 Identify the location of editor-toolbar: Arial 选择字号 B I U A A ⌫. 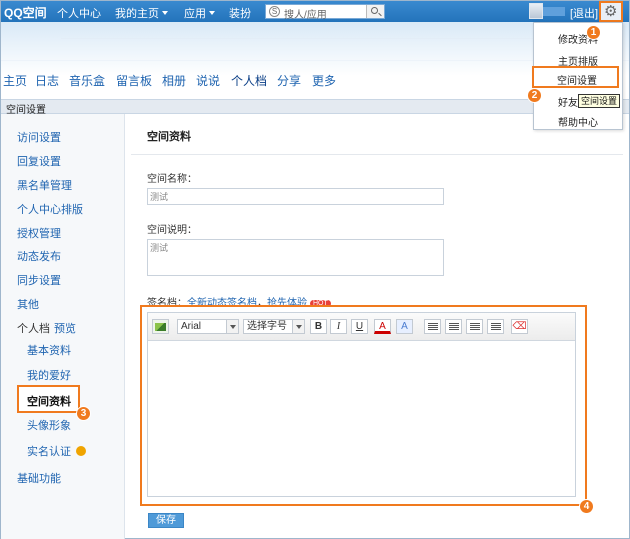
(361, 327).